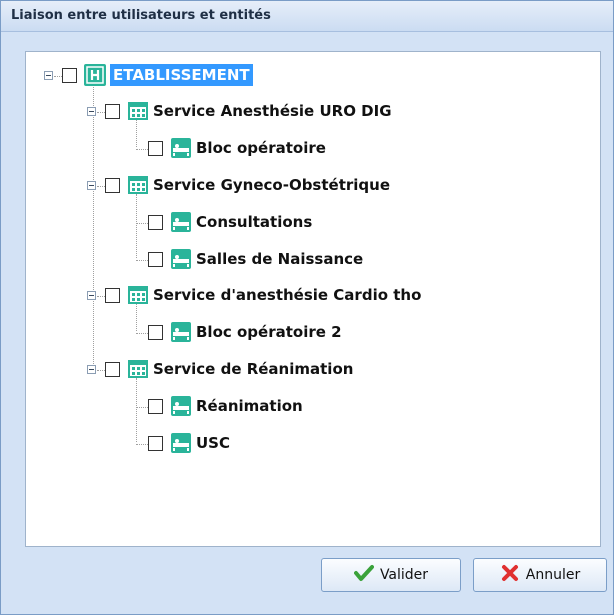 Image resolution: width=614 pixels, height=615 pixels. I want to click on title-bar: Liaison entre utilisateurs et entités, so click(307, 16).